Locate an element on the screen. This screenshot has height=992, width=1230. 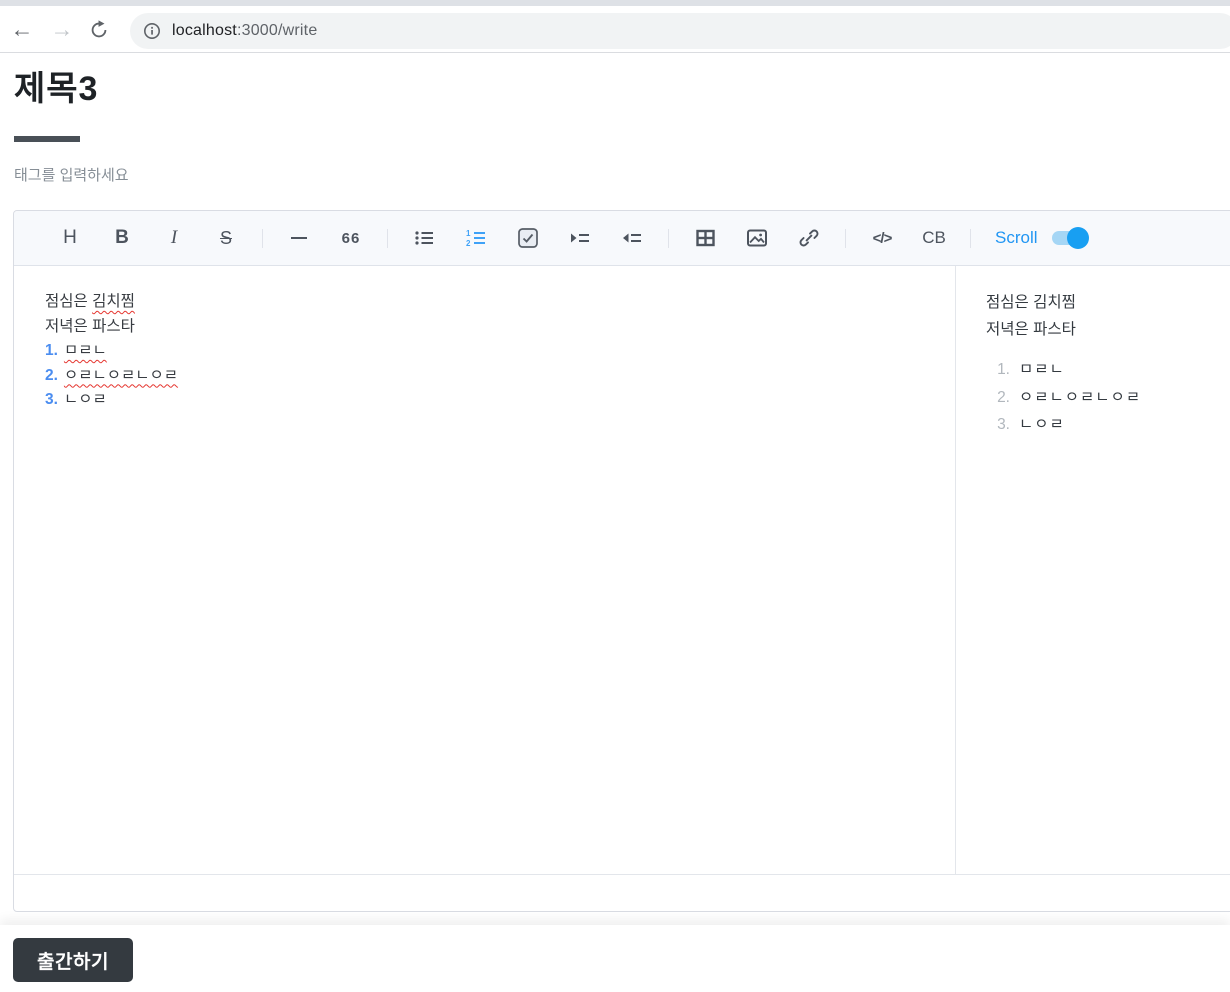
markdown-line: 저녁은 파스타 is located at coordinates (490, 327).